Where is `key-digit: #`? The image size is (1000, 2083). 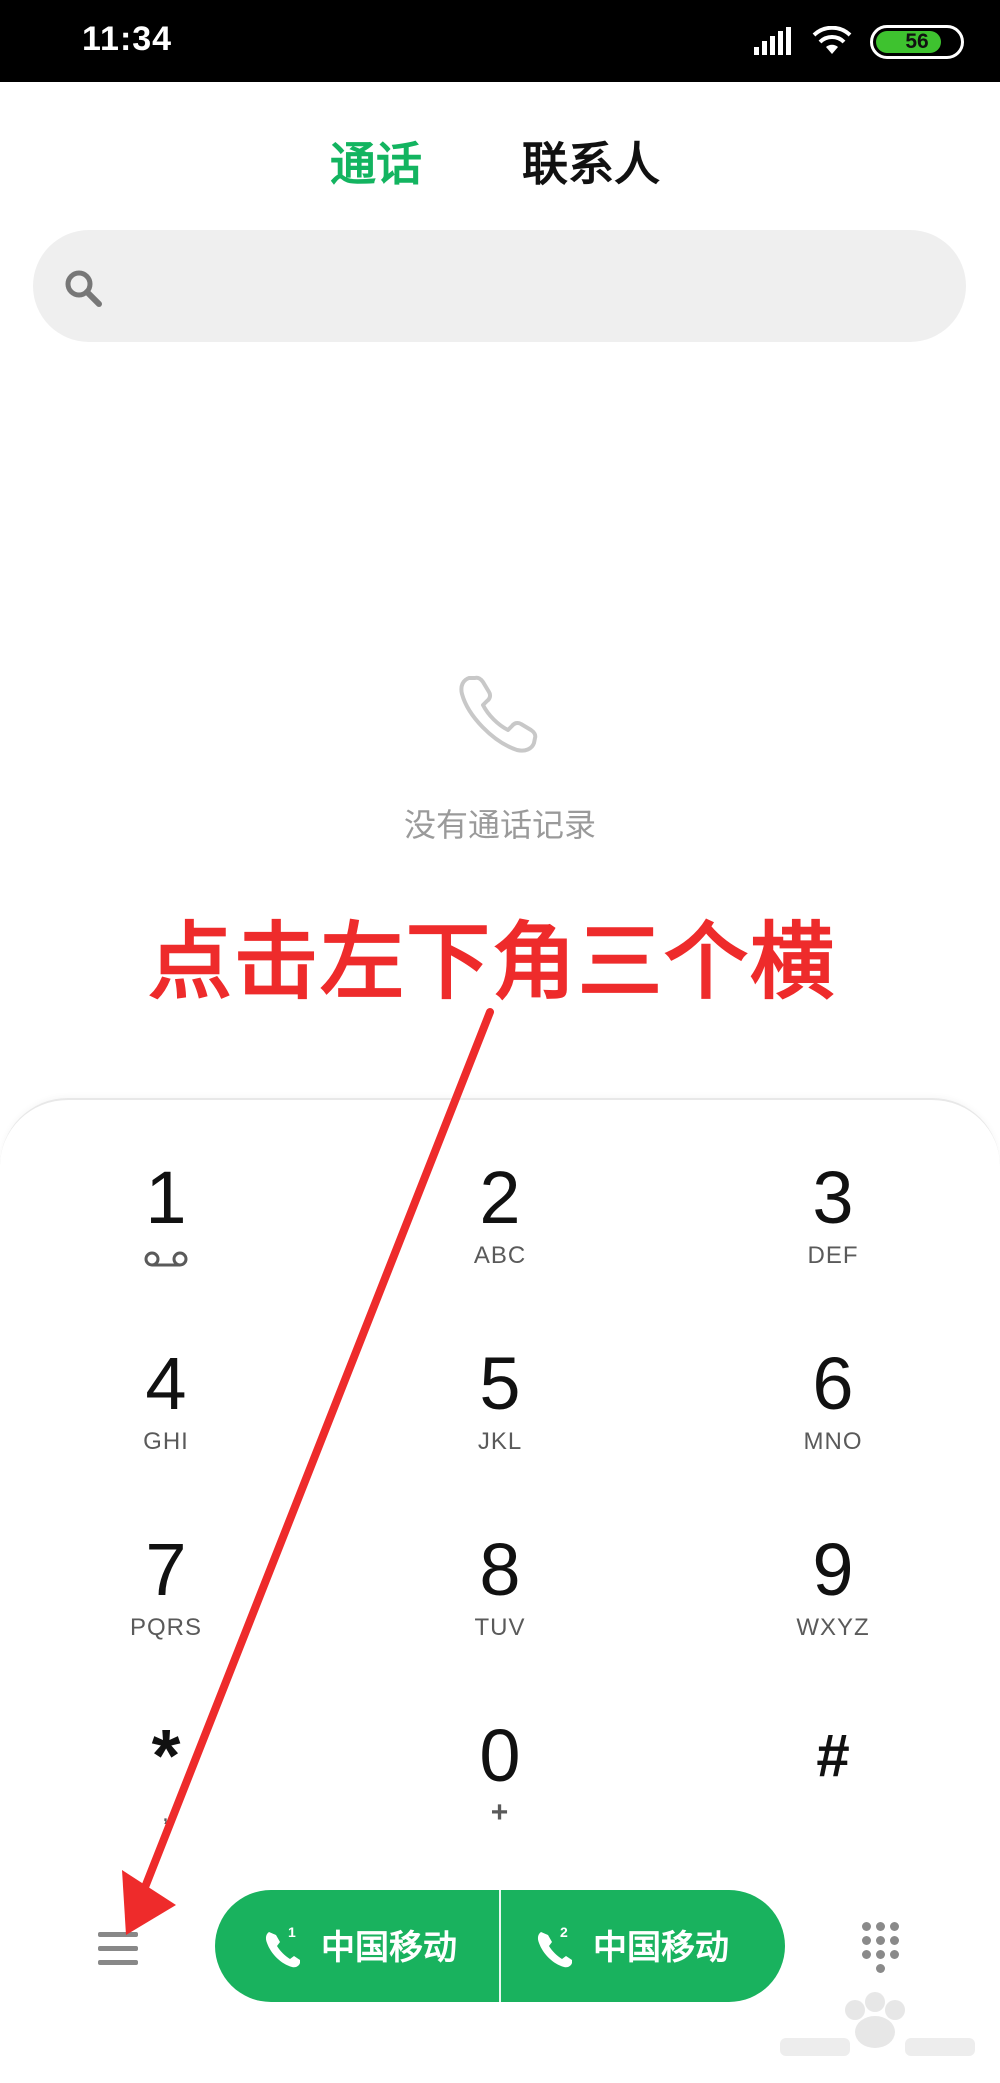 key-digit: # is located at coordinates (833, 1755).